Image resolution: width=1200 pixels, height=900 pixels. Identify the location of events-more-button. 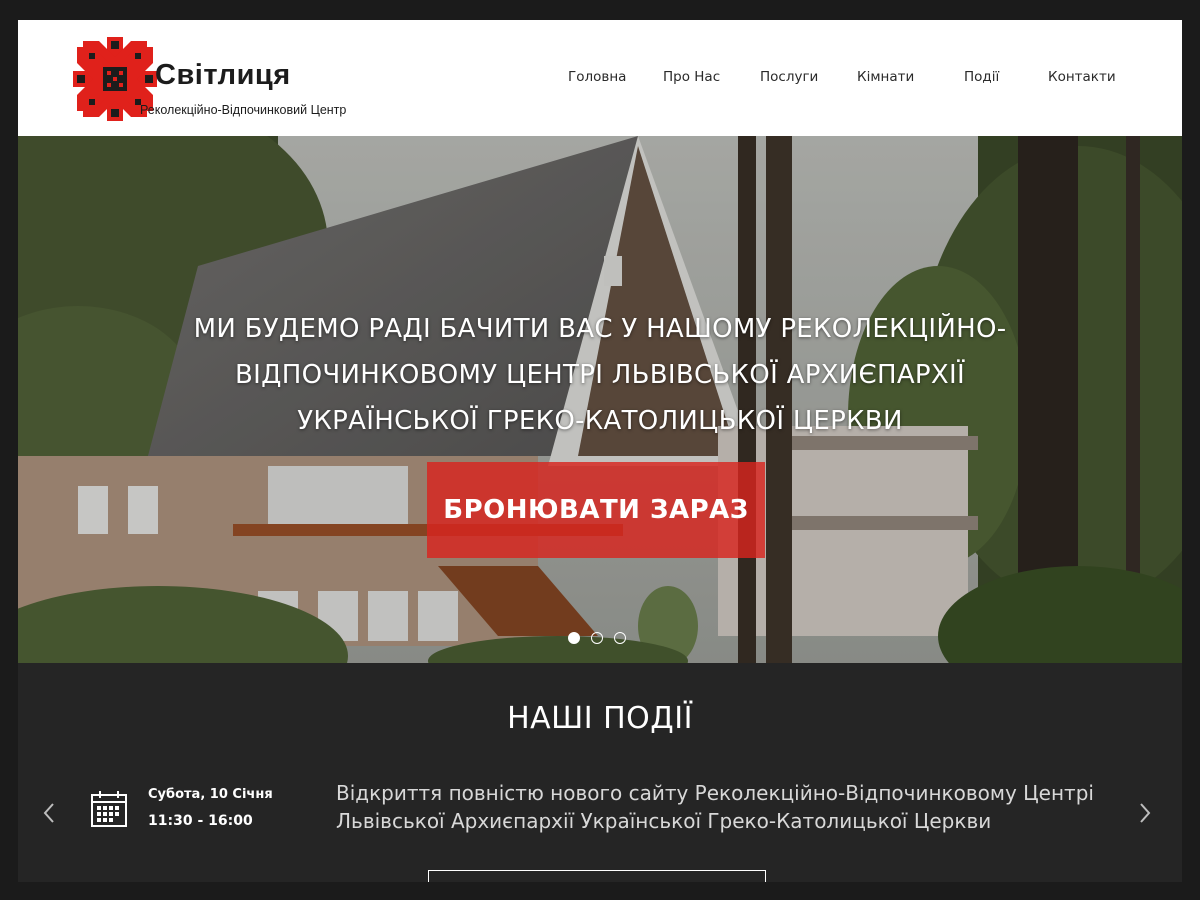
(597, 876).